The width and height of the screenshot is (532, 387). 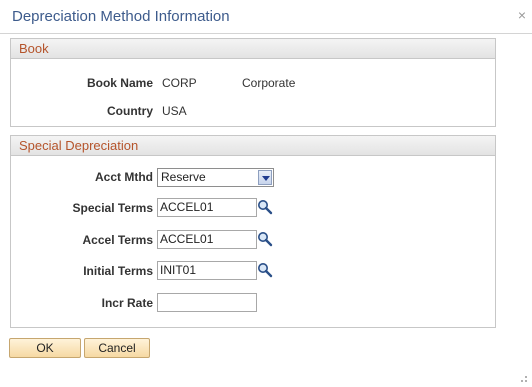 I want to click on accel-terms-input: ACCEL01, so click(x=207, y=239).